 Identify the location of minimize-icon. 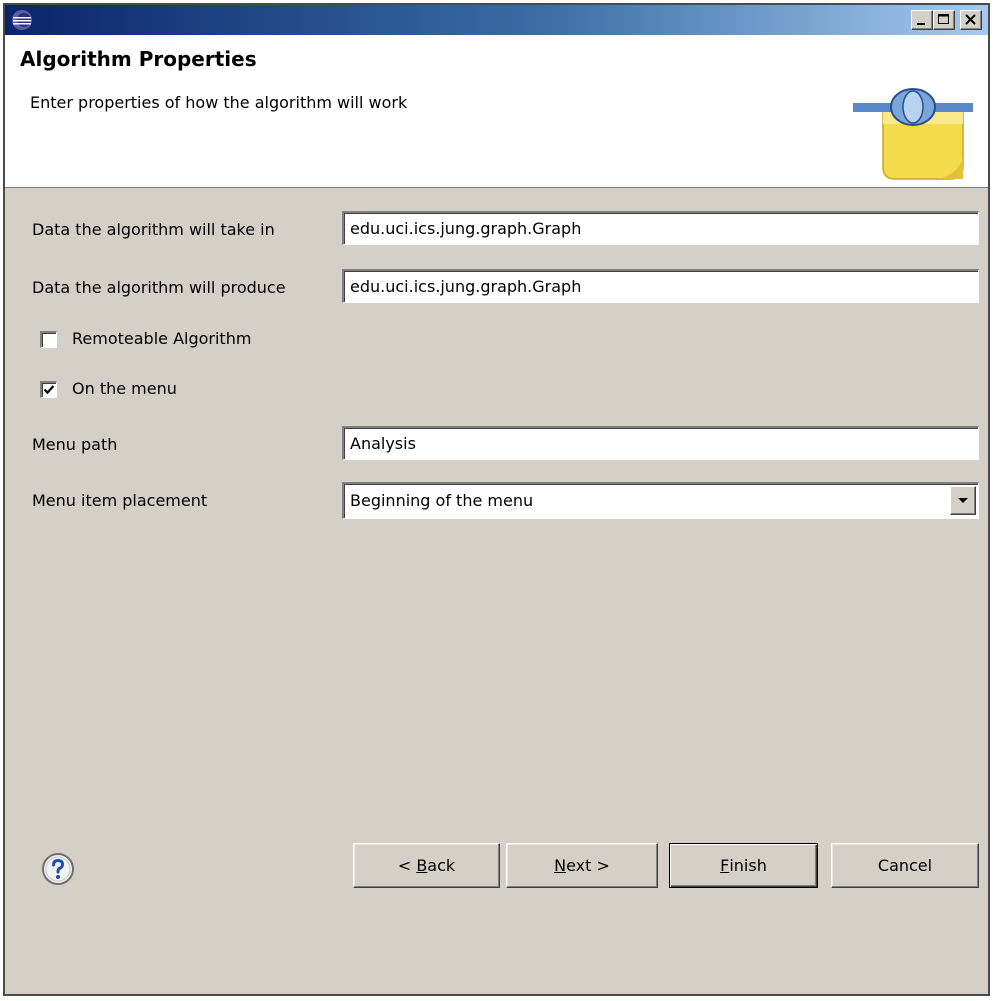
(921, 24).